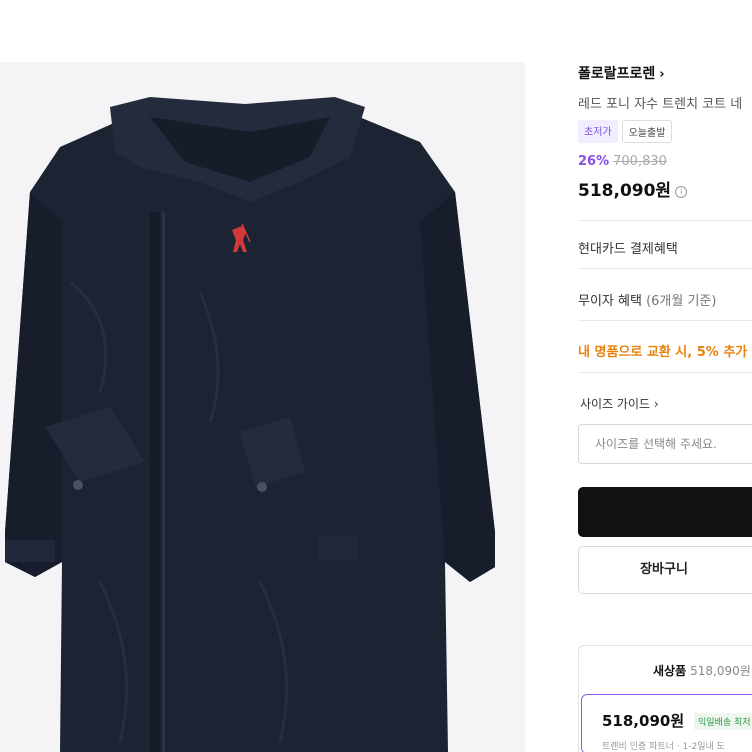  I want to click on size-guide-link: 사이즈 가이드 ›, so click(619, 403).